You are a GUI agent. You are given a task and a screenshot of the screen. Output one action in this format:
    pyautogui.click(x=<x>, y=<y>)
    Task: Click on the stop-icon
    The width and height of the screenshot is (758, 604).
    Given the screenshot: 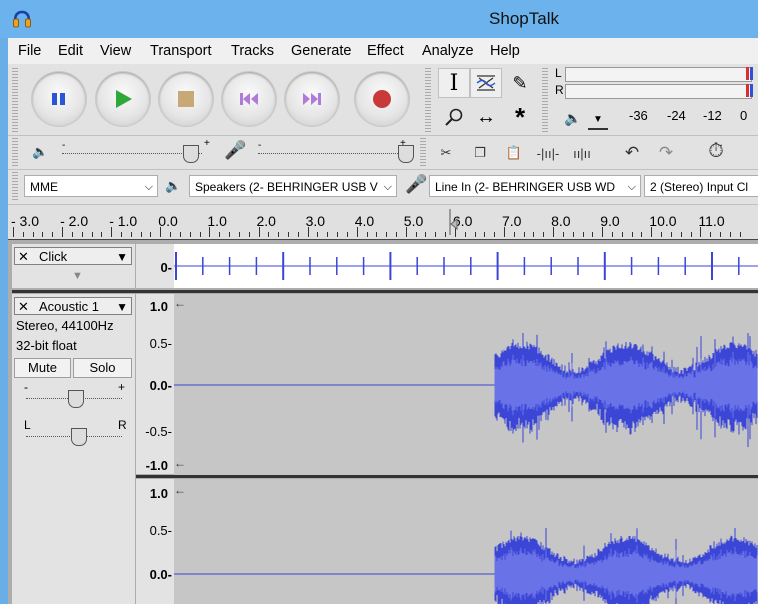 What is the action you would take?
    pyautogui.click(x=186, y=99)
    